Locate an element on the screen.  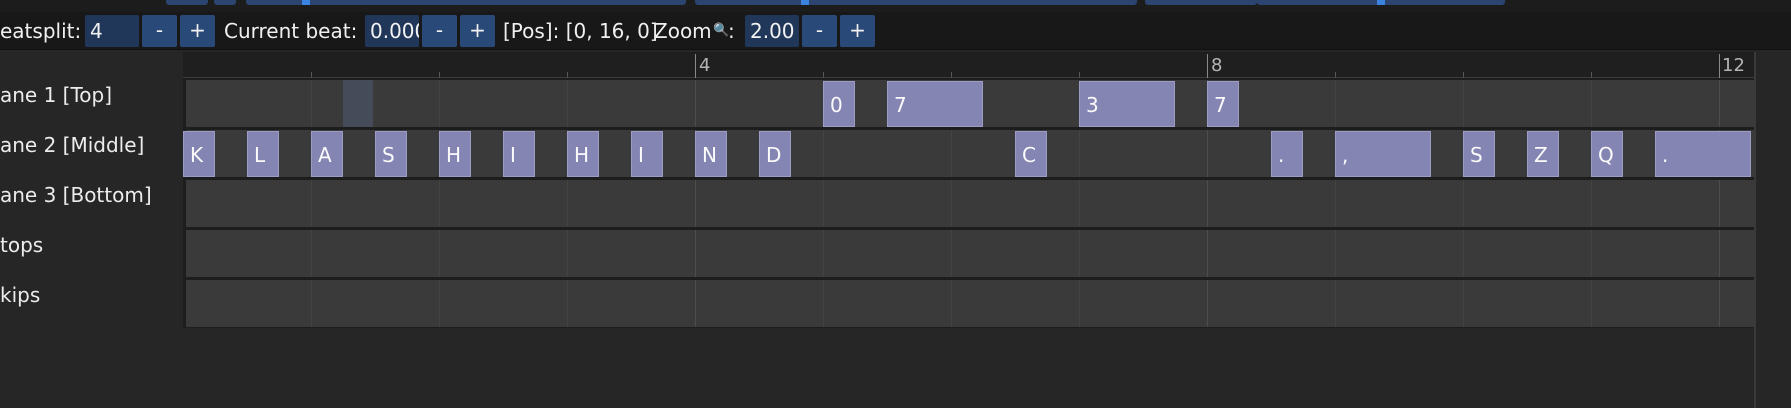
beatsplit-increment-button: + is located at coordinates (197, 31).